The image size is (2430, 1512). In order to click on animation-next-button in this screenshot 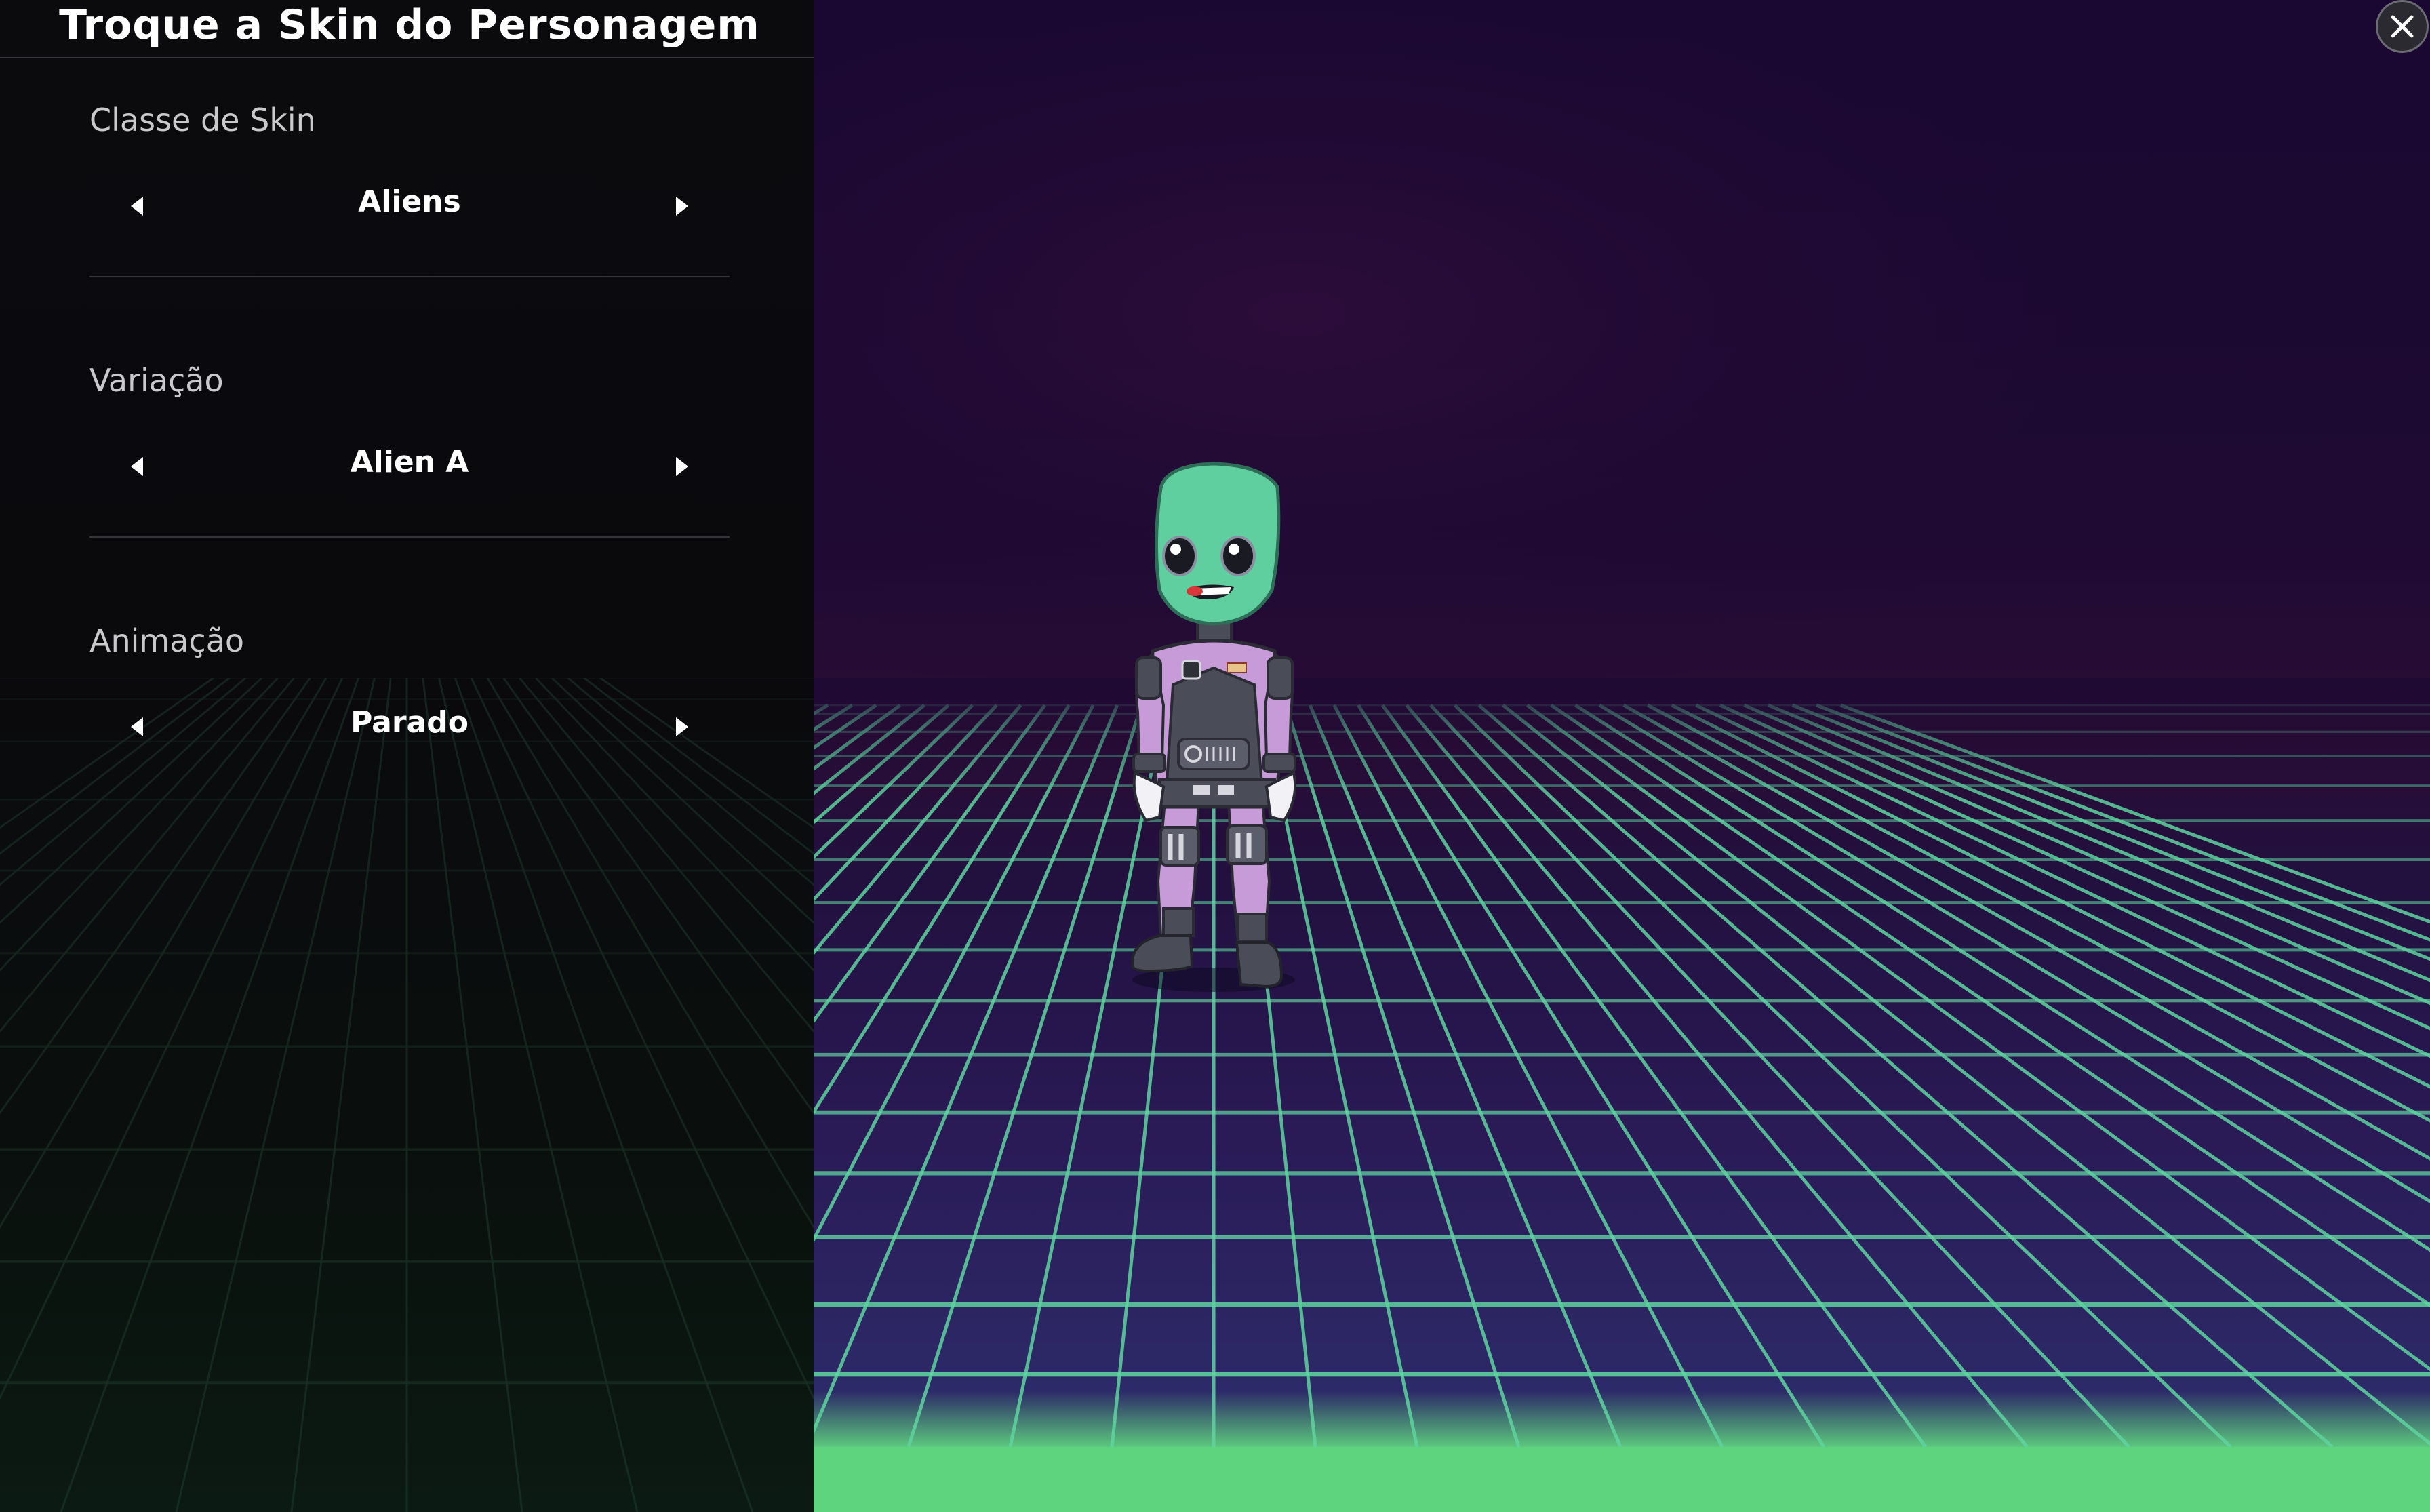, I will do `click(682, 727)`.